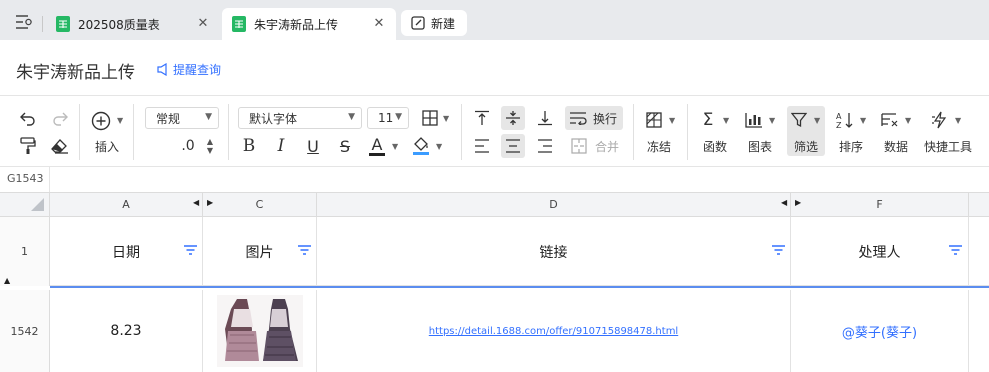 Image resolution: width=989 pixels, height=372 pixels. I want to click on new-tab-label: 新建, so click(443, 23).